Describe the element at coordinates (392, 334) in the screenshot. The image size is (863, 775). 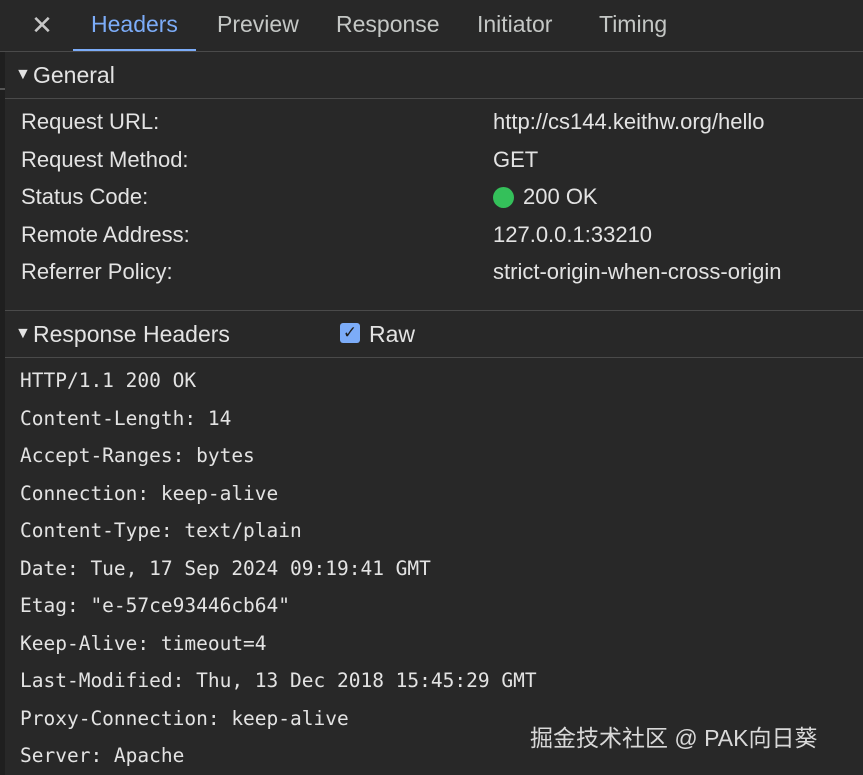
I see `raw-label: Raw` at that location.